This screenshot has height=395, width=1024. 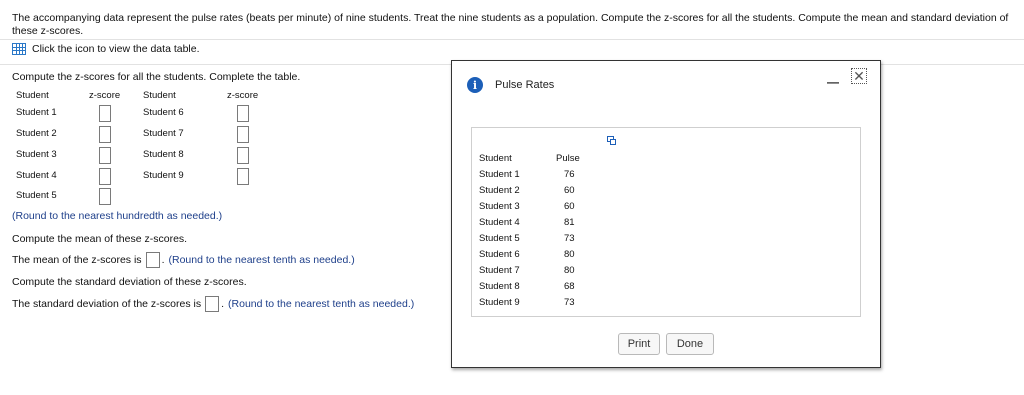 What do you see at coordinates (512, 39) in the screenshot?
I see `divider` at bounding box center [512, 39].